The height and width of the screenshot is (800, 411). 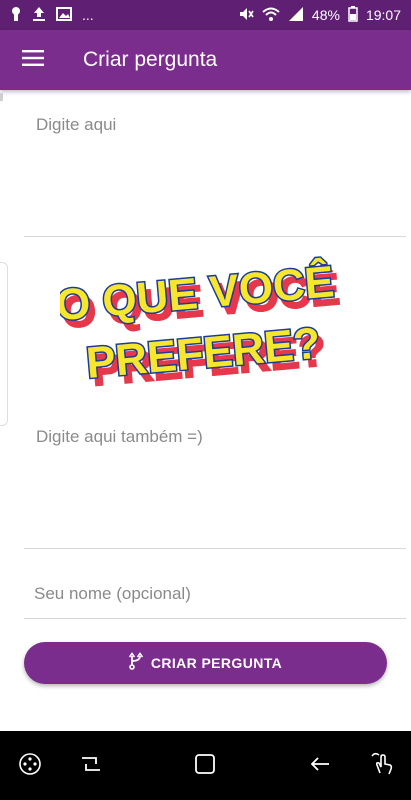 I want to click on dpad-icon, so click(x=30, y=766).